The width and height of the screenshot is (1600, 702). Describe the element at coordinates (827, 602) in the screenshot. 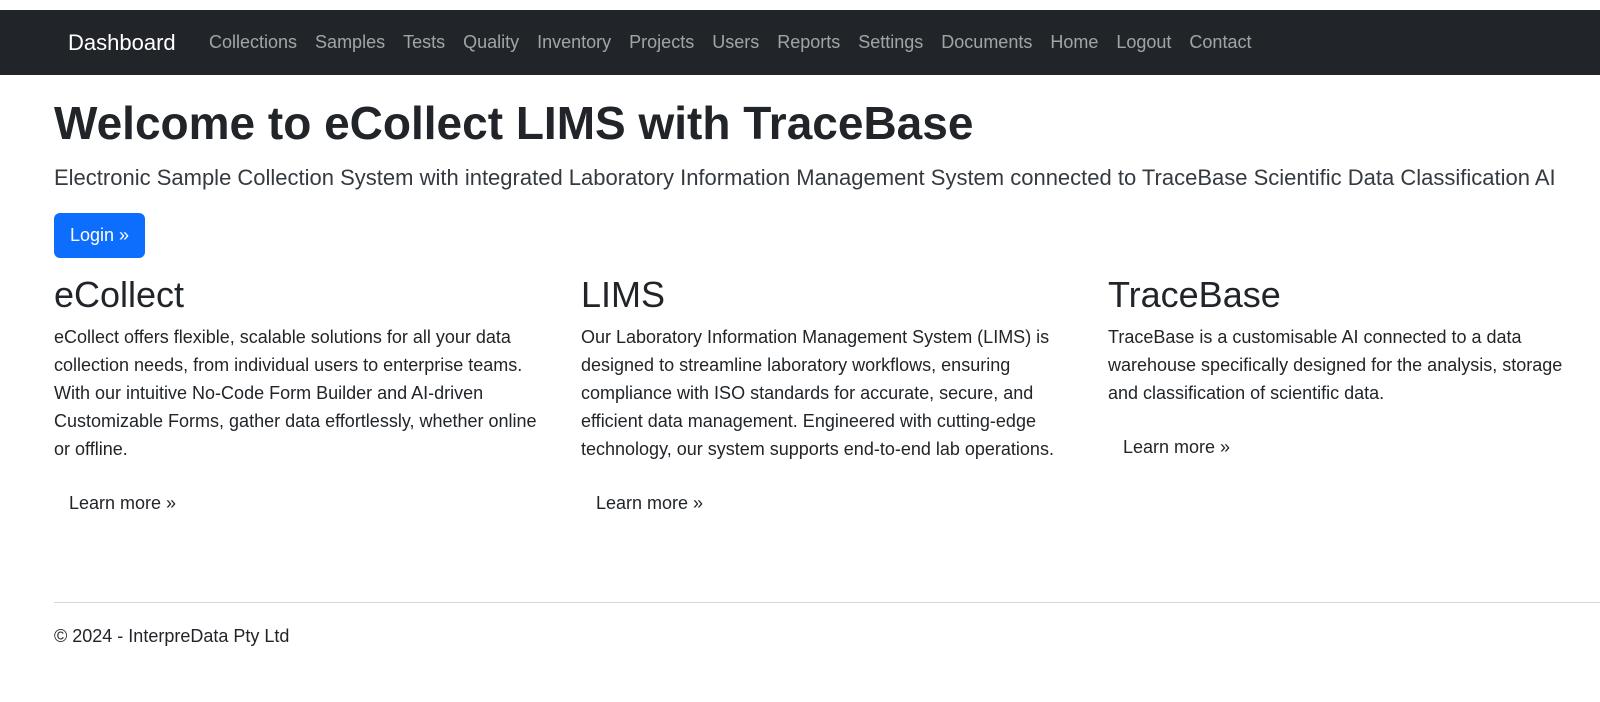

I see `footer-divider` at that location.